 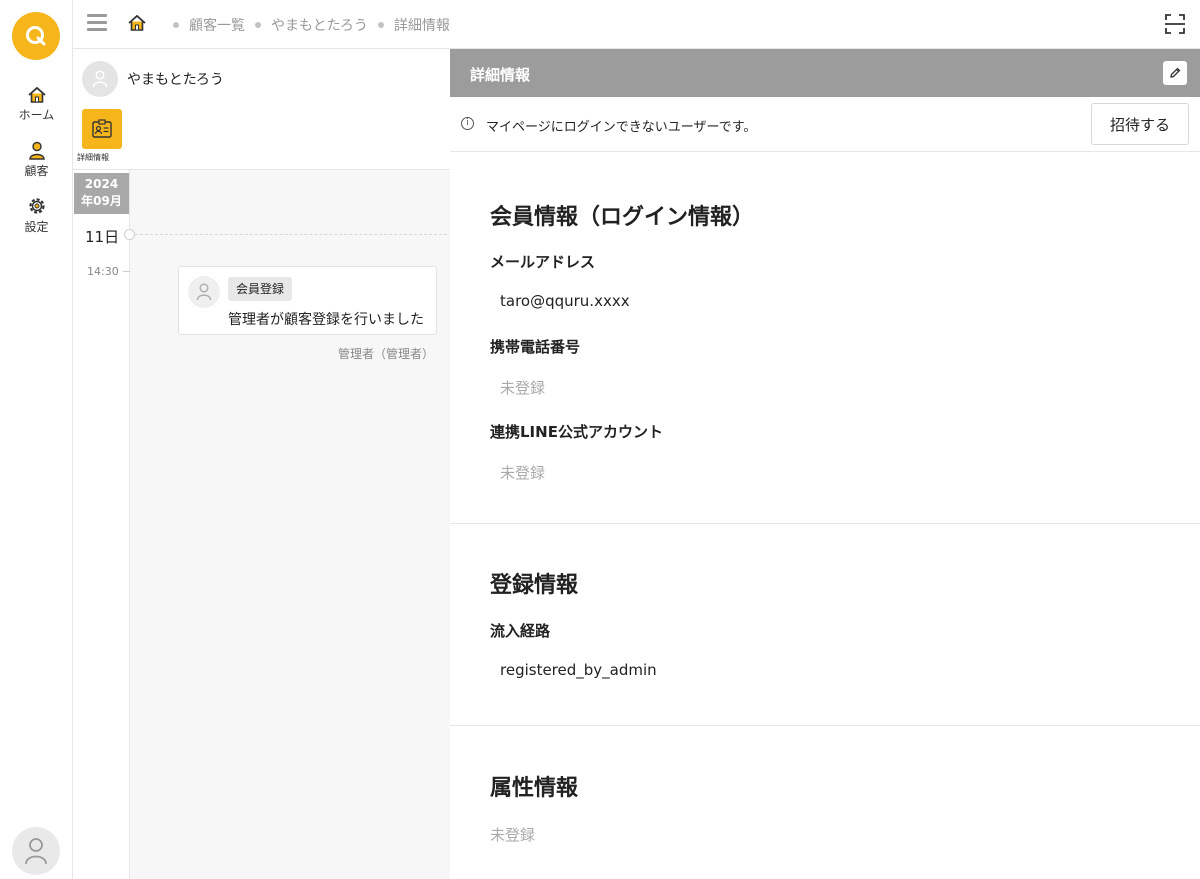 What do you see at coordinates (129, 234) in the screenshot?
I see `day-marker` at bounding box center [129, 234].